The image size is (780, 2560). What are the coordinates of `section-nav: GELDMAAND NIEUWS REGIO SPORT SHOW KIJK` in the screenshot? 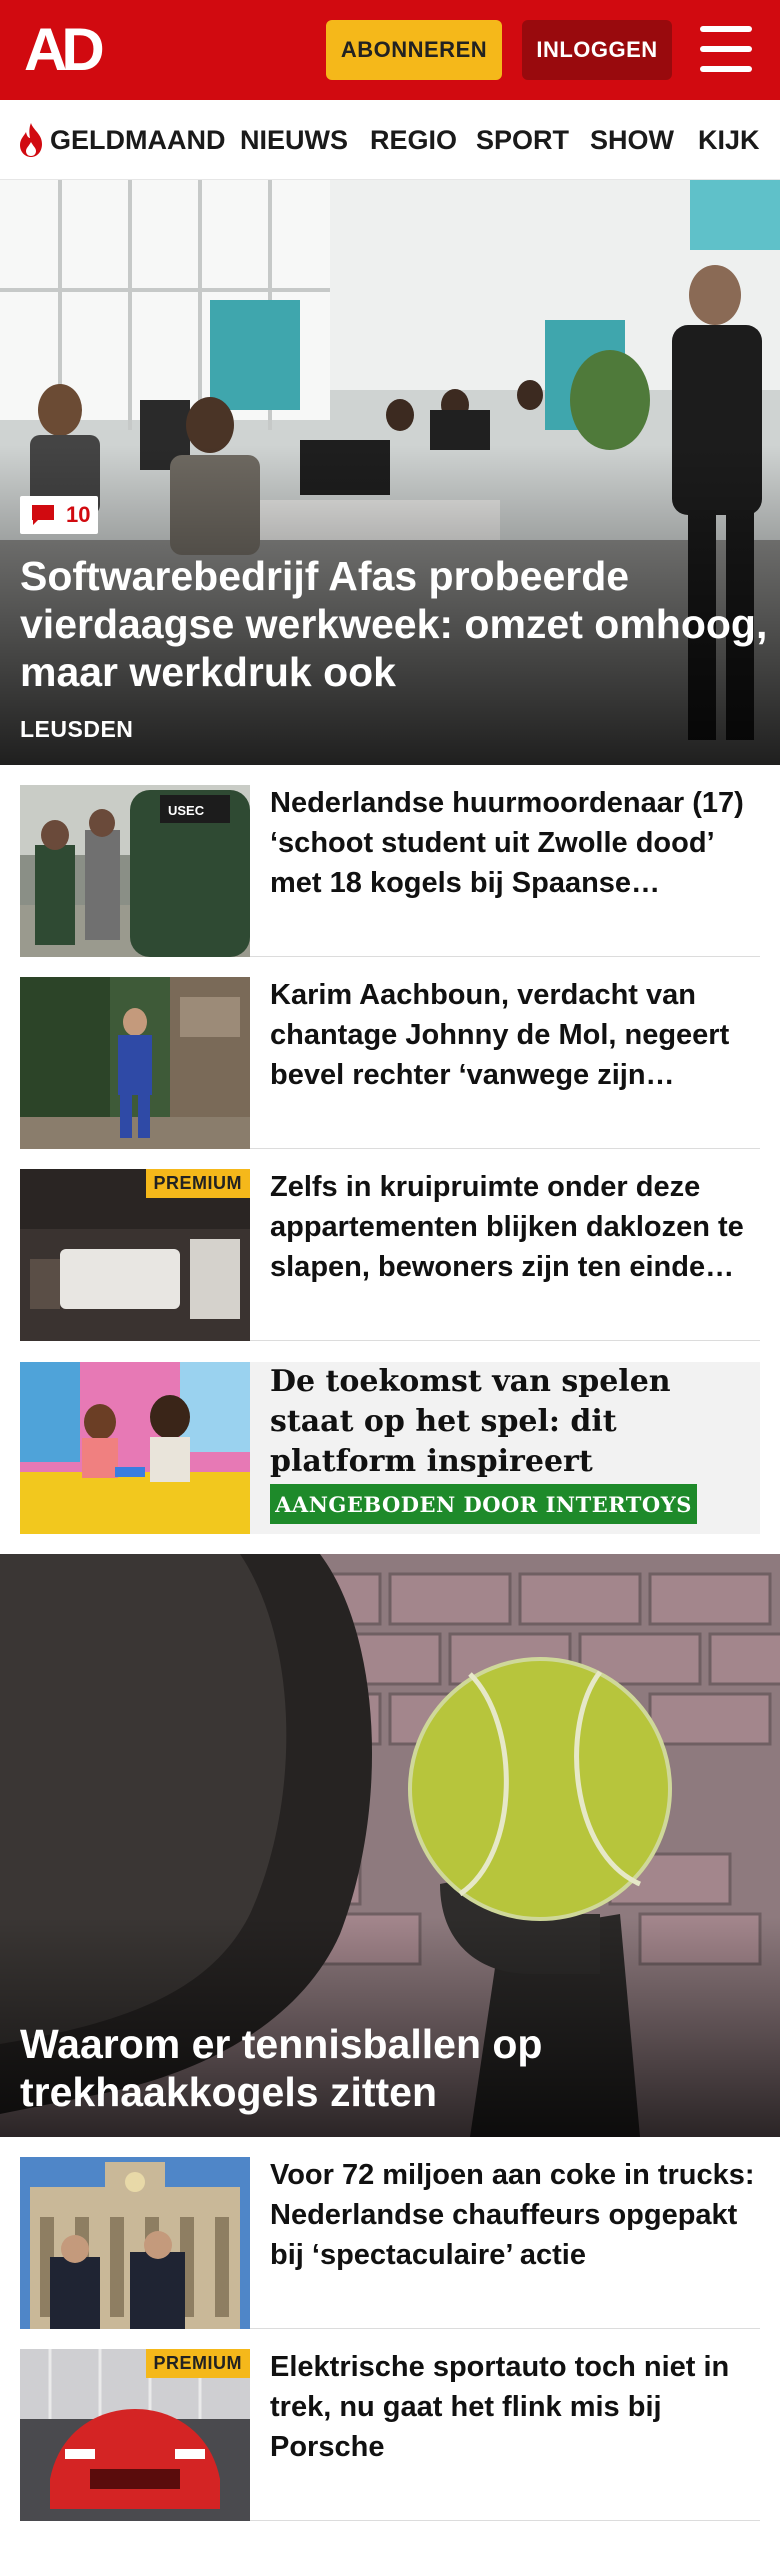 It's located at (390, 140).